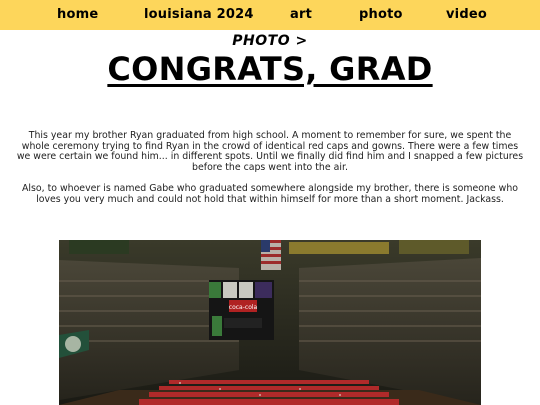 The height and width of the screenshot is (405, 540). I want to click on page-title: CONGRATS, GRAD, so click(270, 69).